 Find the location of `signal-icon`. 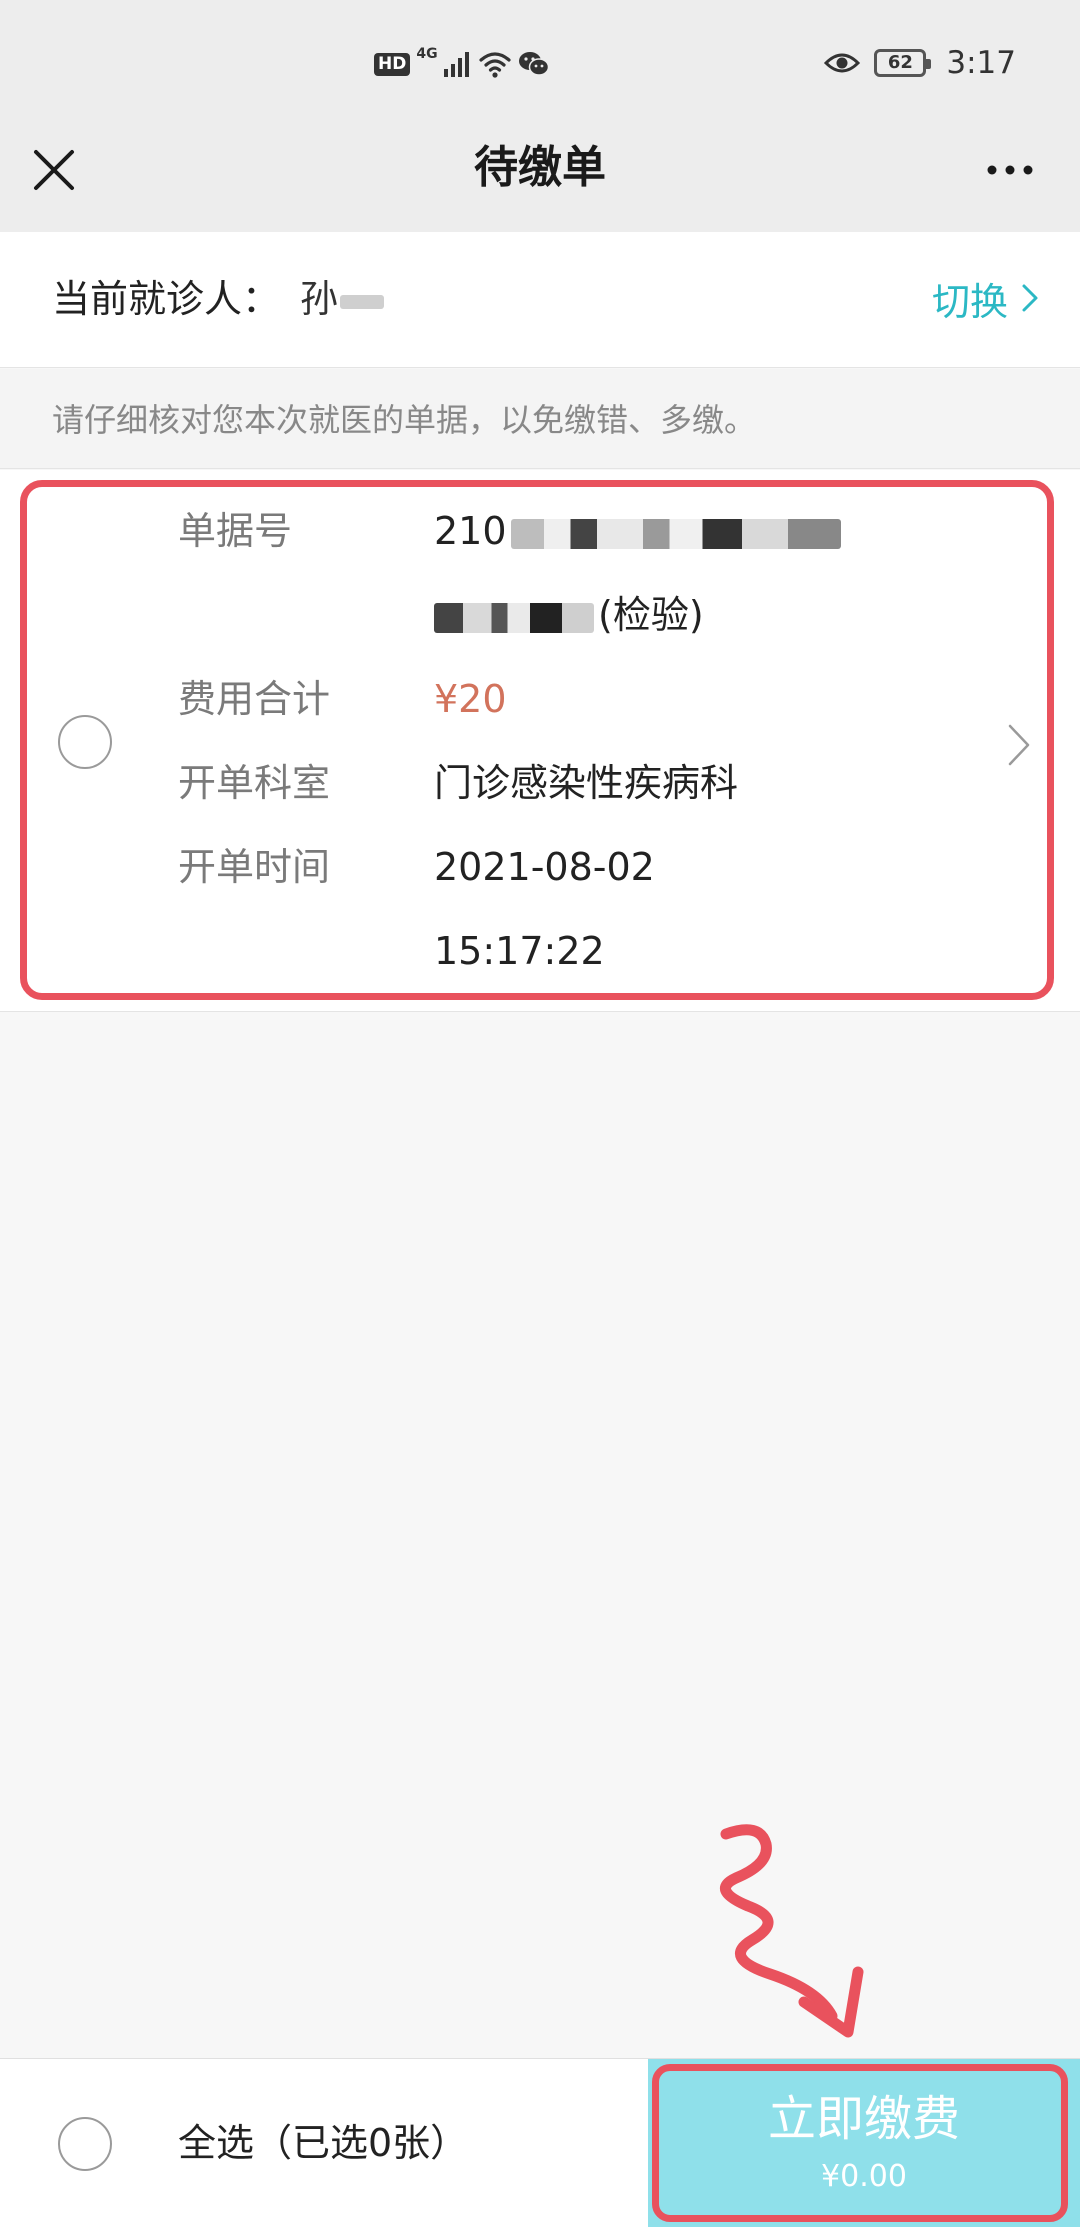

signal-icon is located at coordinates (456, 64).